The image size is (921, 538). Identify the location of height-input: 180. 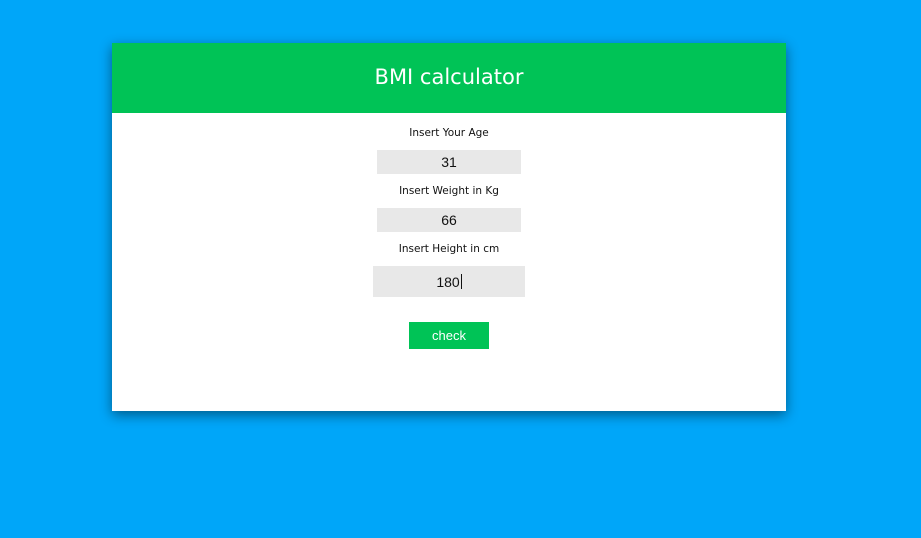
(449, 281).